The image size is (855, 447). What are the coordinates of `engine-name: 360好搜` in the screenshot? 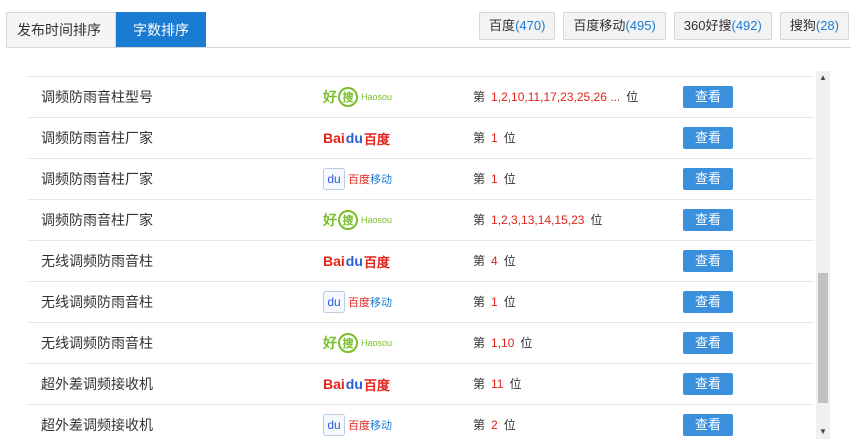 It's located at (707, 25).